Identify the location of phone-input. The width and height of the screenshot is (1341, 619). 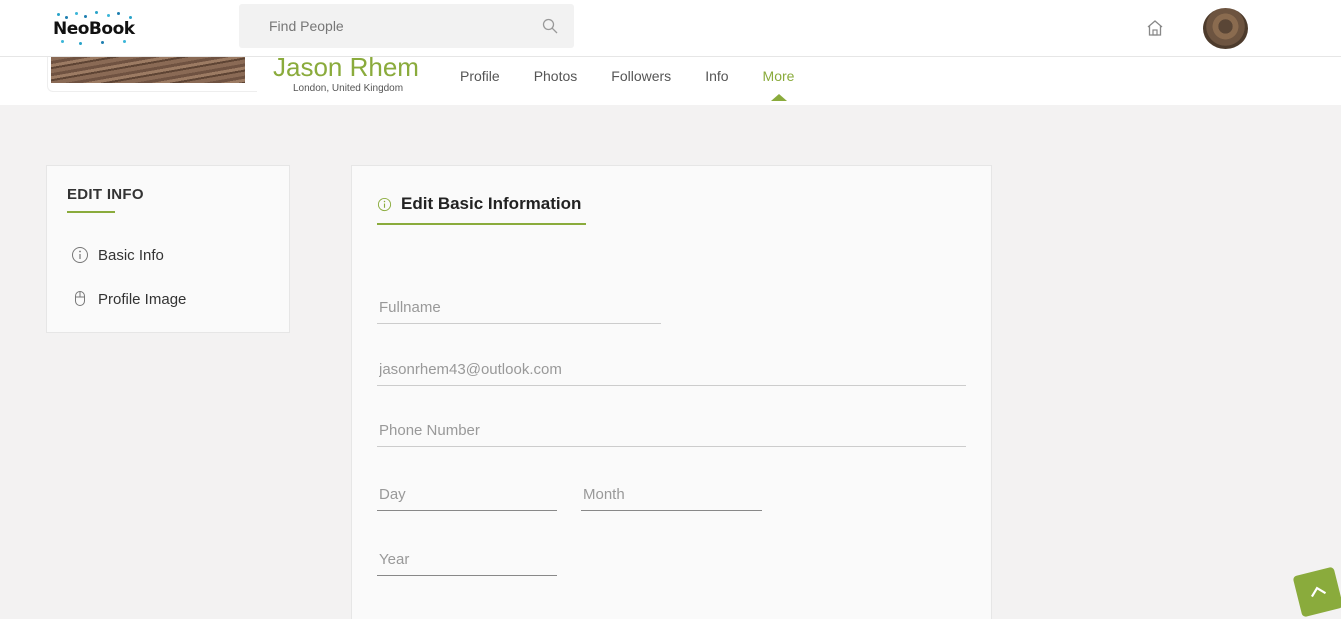
(671, 430).